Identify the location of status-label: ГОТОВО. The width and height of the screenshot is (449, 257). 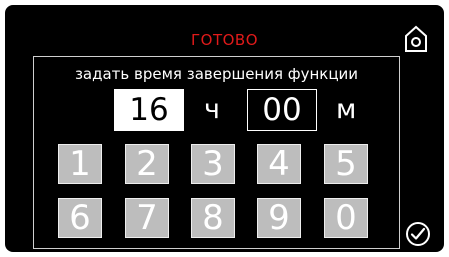
(224, 40).